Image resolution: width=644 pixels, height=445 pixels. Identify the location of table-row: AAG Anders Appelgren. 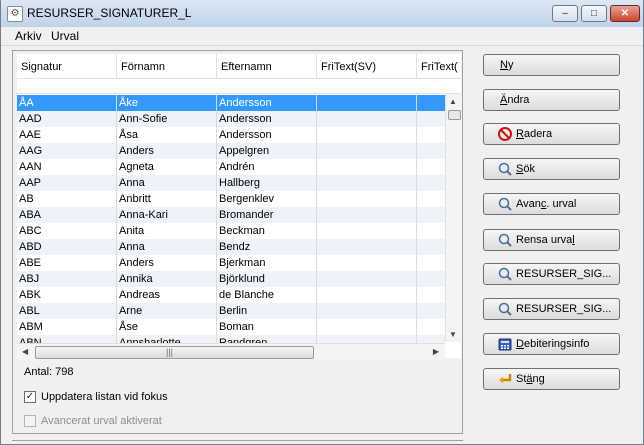
(231, 151).